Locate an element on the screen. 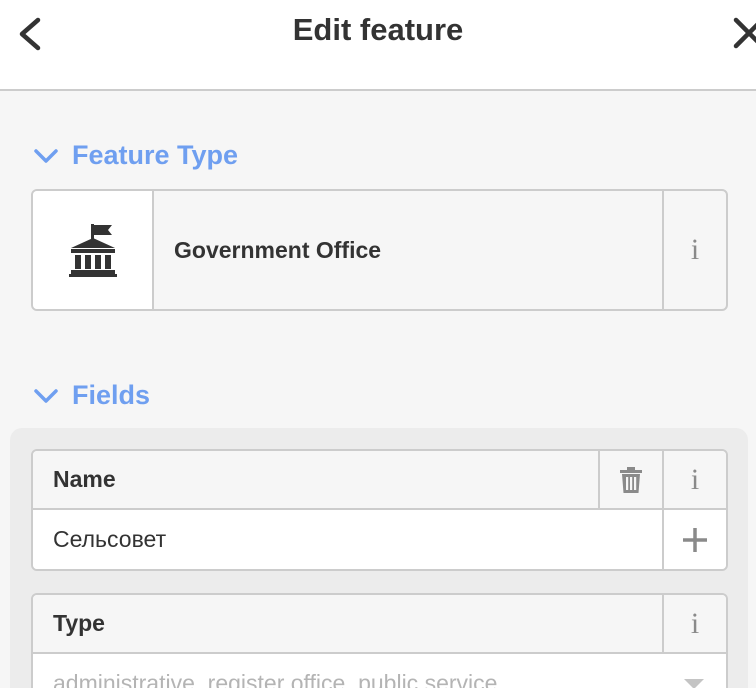 The height and width of the screenshot is (688, 756). fields-section-toggle: Fields is located at coordinates (91, 395).